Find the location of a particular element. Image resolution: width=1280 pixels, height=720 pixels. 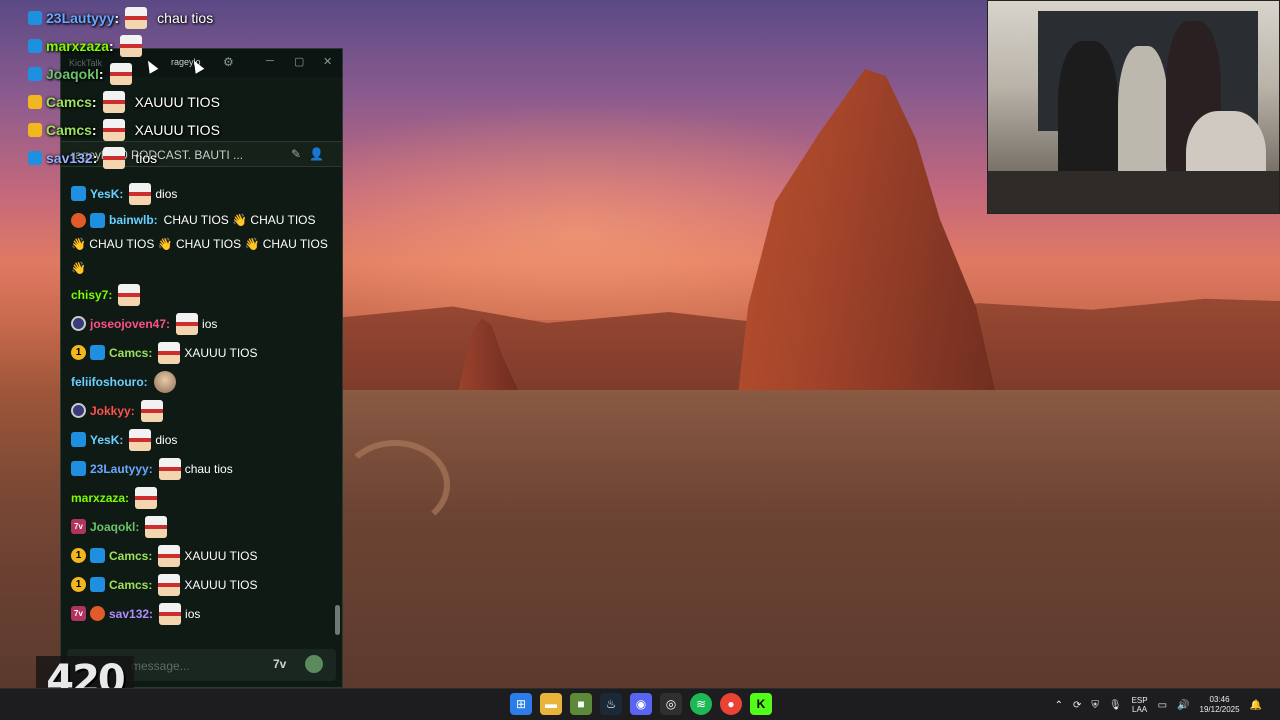

seventv-emote-icon: 7v is located at coordinates (279, 664).